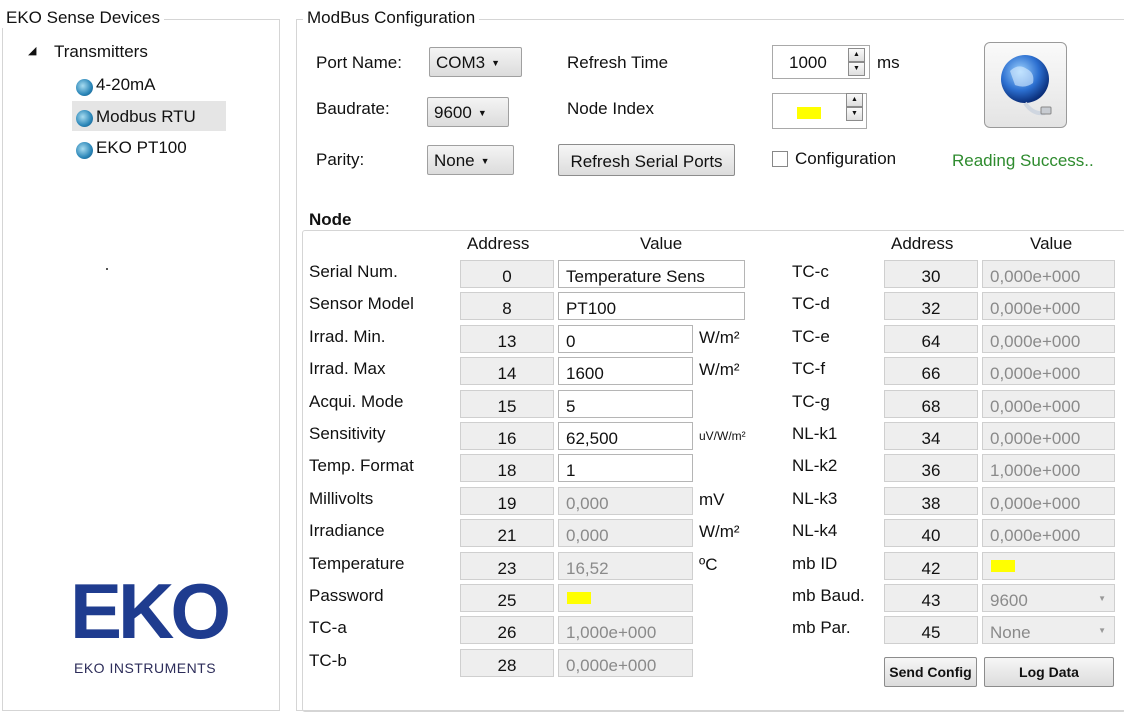 The height and width of the screenshot is (712, 1124). What do you see at coordinates (811, 336) in the screenshot?
I see `param-label: TC-e` at bounding box center [811, 336].